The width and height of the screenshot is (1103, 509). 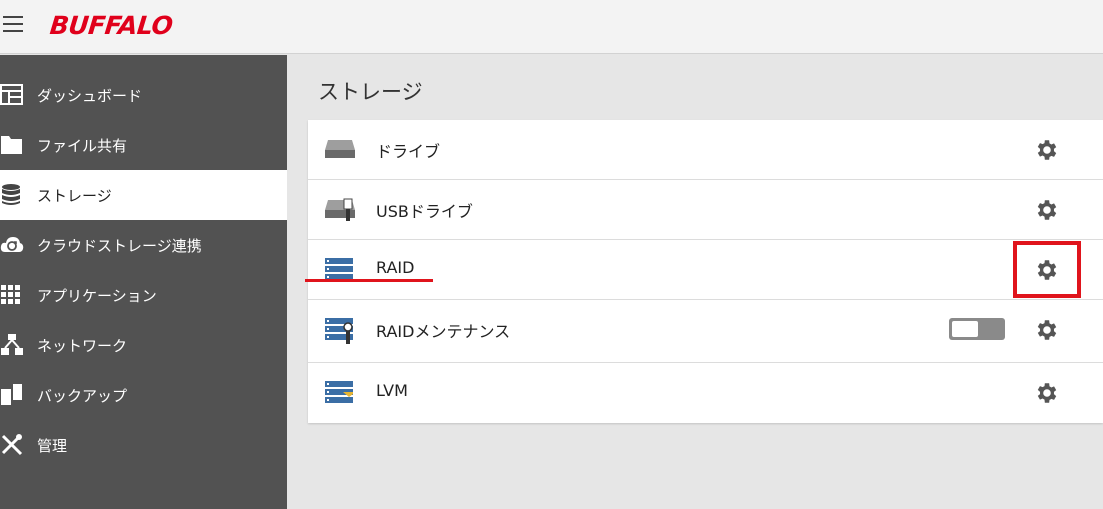 I want to click on list-item-raid: RAID, so click(x=705, y=270).